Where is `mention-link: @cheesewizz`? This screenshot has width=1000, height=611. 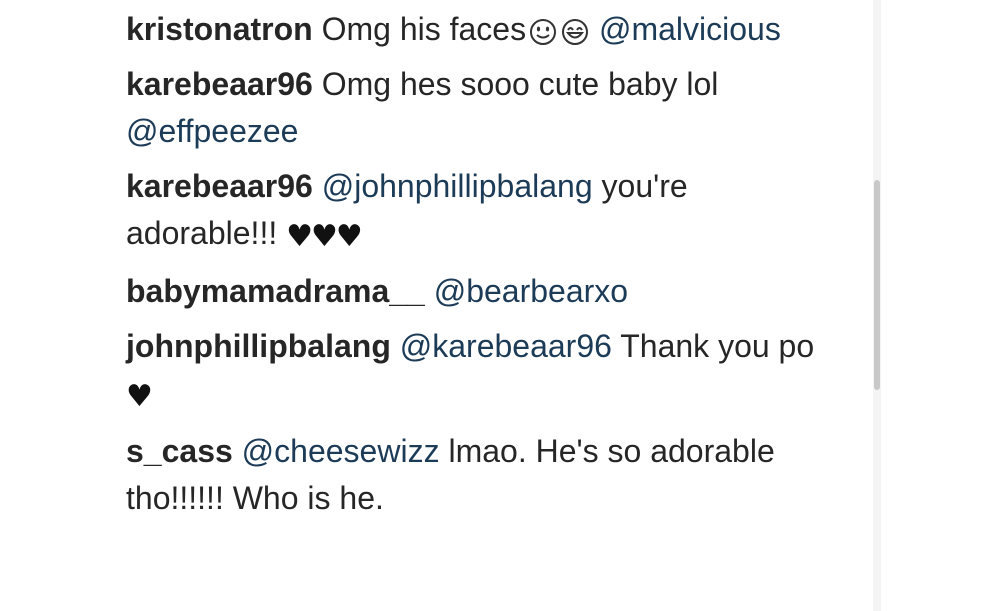 mention-link: @cheesewizz is located at coordinates (341, 451).